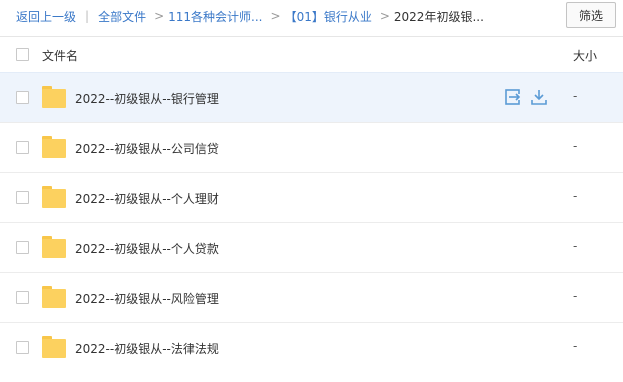 The width and height of the screenshot is (623, 382). What do you see at coordinates (147, 98) in the screenshot?
I see `file-name: 2022--初级银从--银行管理` at bounding box center [147, 98].